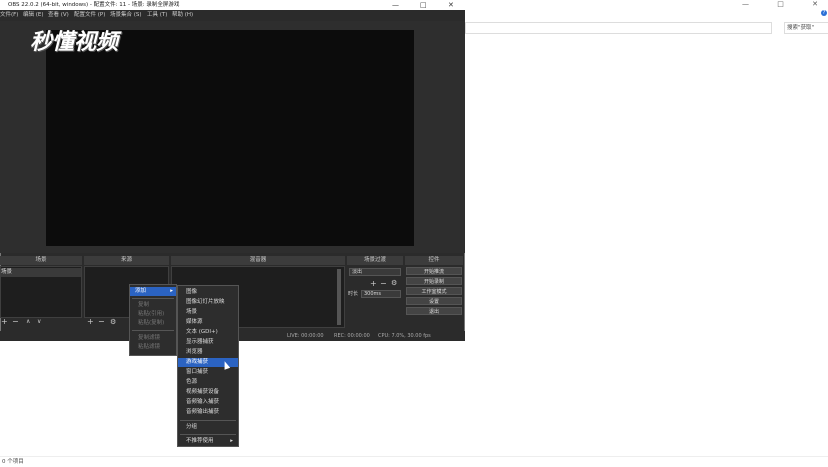 The width and height of the screenshot is (828, 467). What do you see at coordinates (198, 332) in the screenshot?
I see `source-text-gdi: 文本 (GDI+)` at bounding box center [198, 332].